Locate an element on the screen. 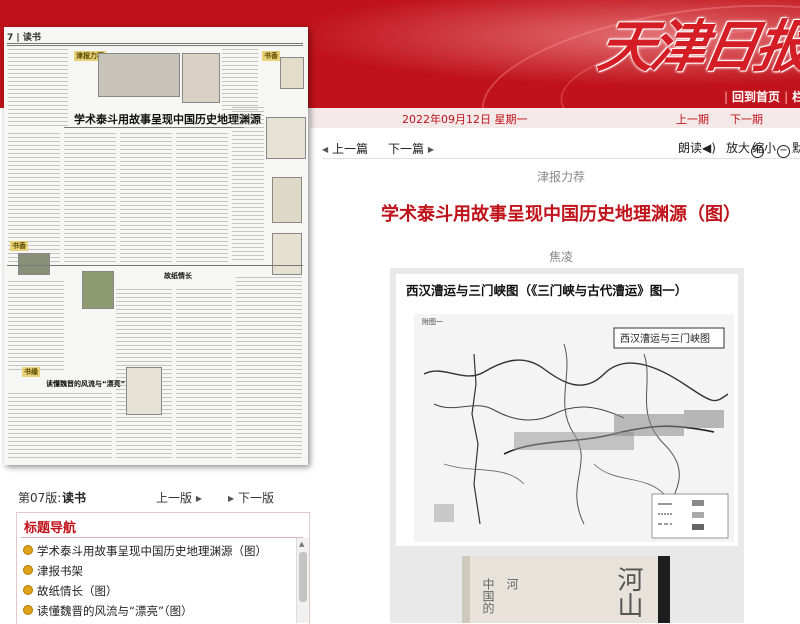  page-nav: 第07版: 读书 上一版 ▶ ▶ 下一版 is located at coordinates (163, 497).